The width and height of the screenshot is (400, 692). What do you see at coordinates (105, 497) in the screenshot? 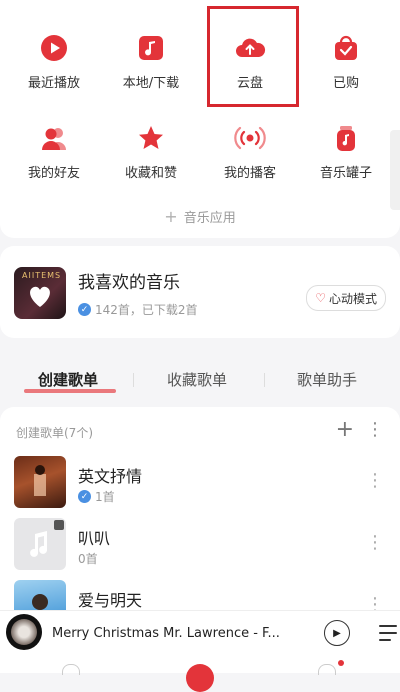
I see `playlist-count: 1首` at bounding box center [105, 497].